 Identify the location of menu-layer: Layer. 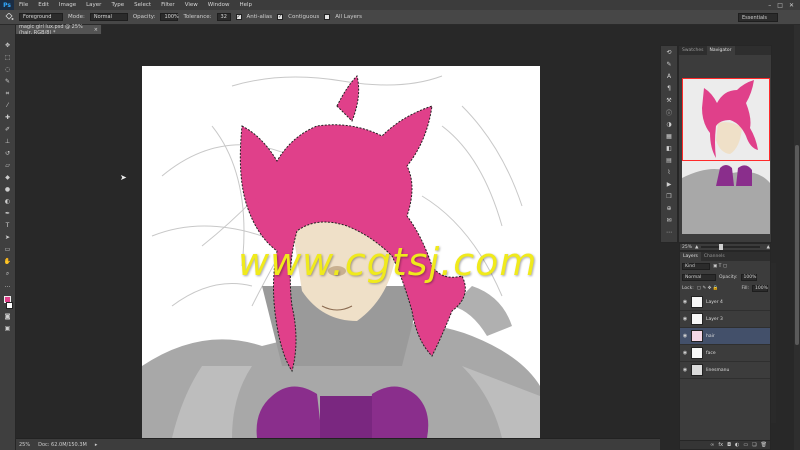
(93, 5).